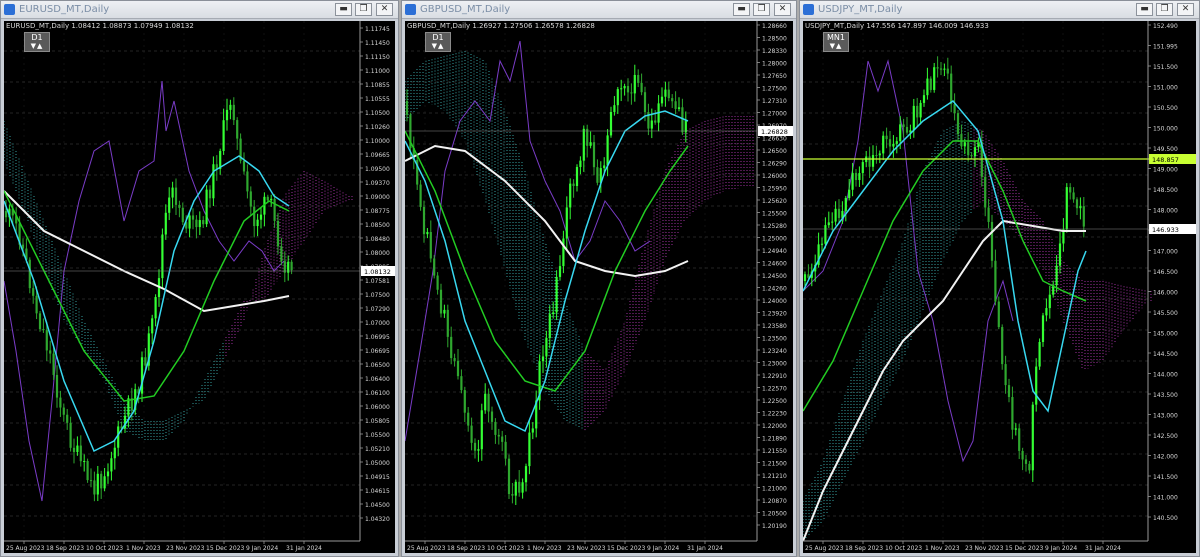  I want to click on price-tick-label: 151.995, so click(1165, 47).